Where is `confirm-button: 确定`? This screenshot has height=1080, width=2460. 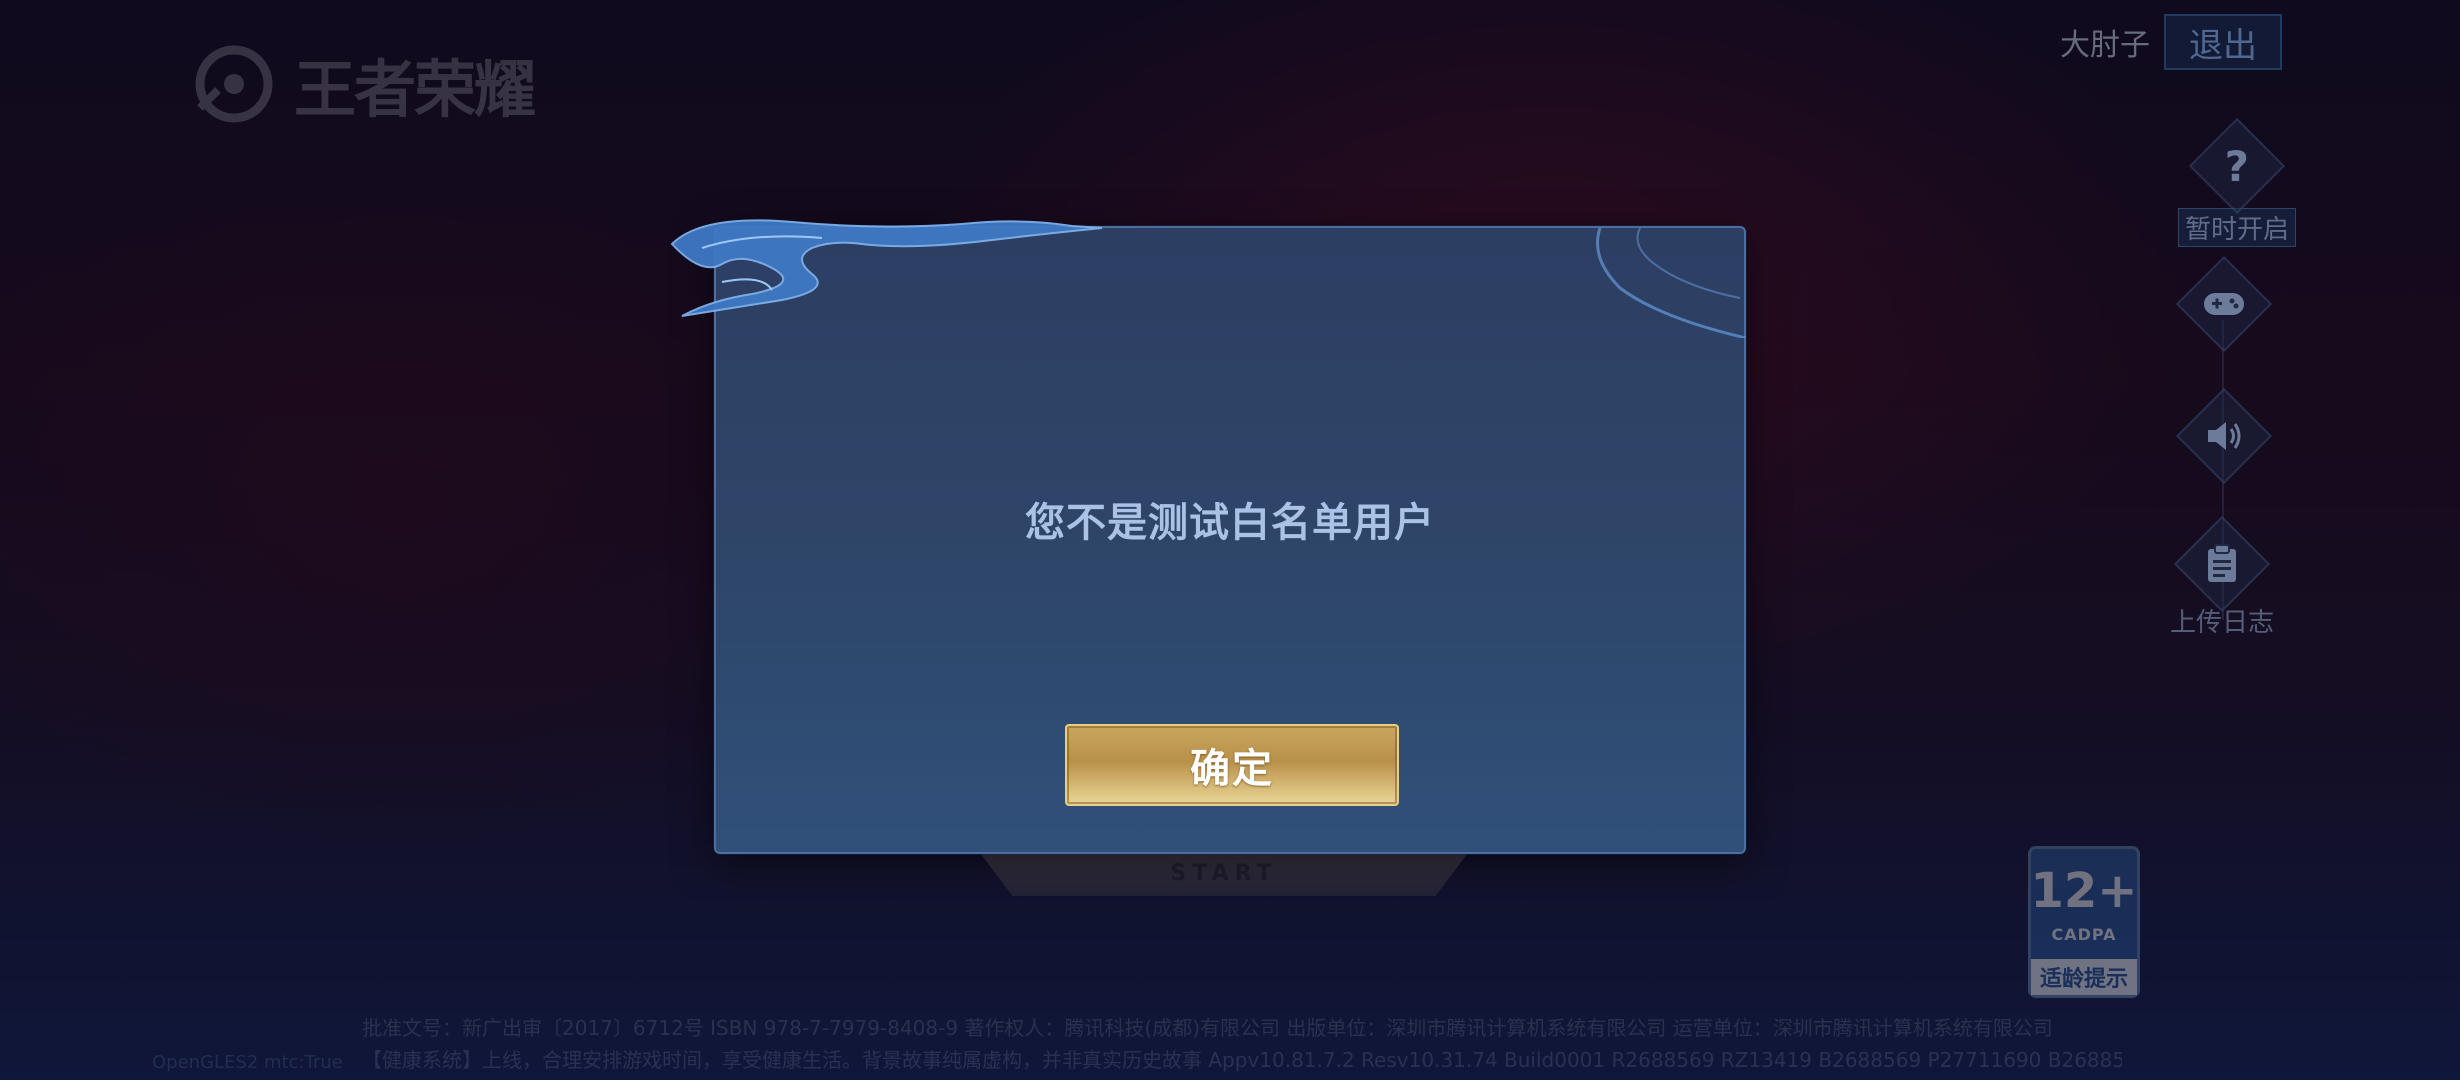
confirm-button: 确定 is located at coordinates (1232, 765).